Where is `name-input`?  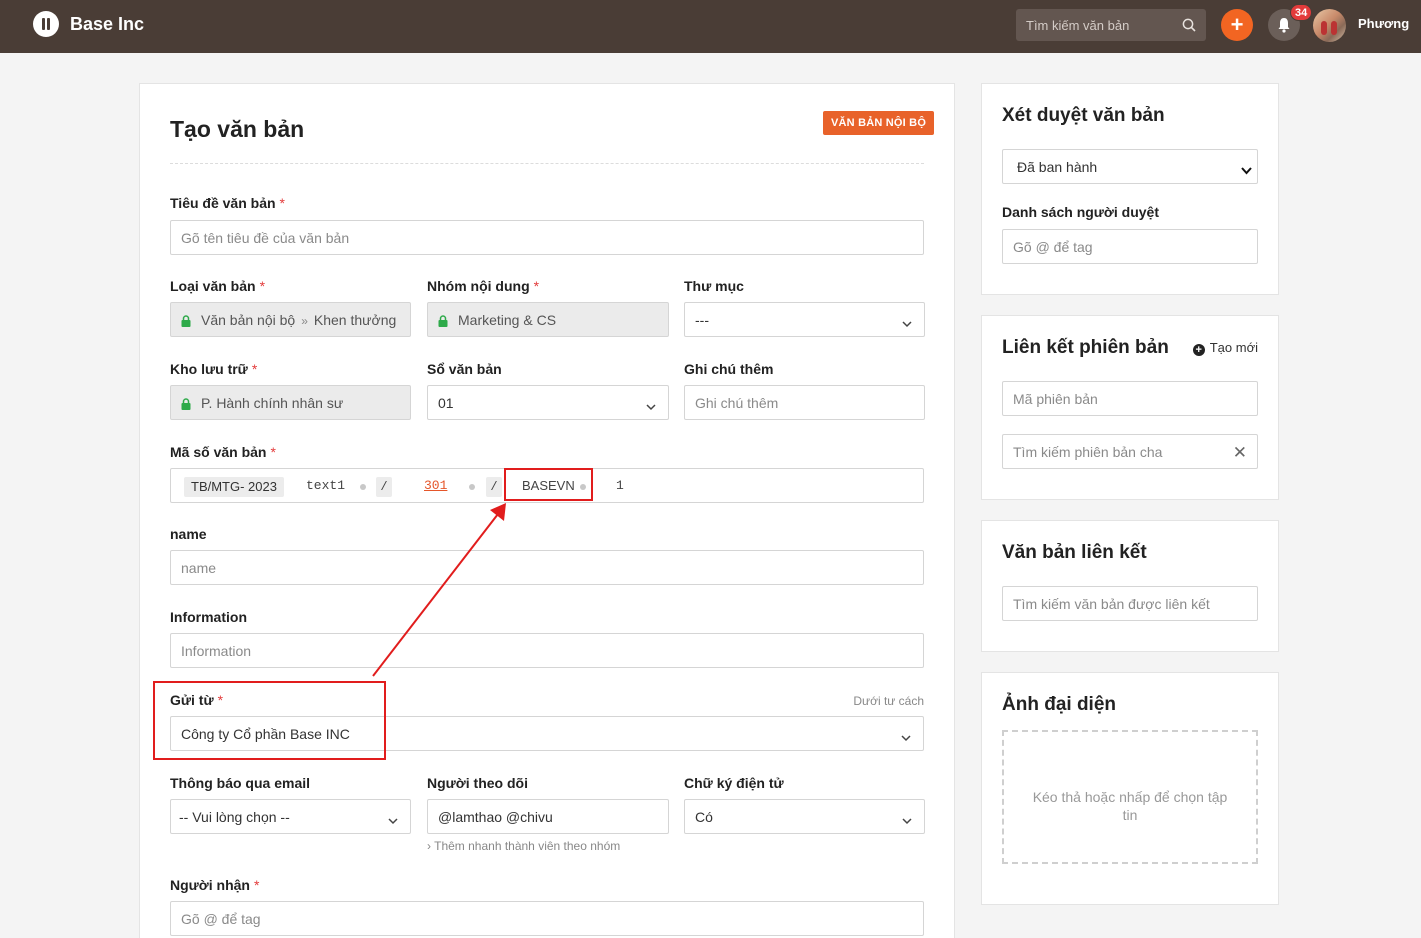 name-input is located at coordinates (547, 567).